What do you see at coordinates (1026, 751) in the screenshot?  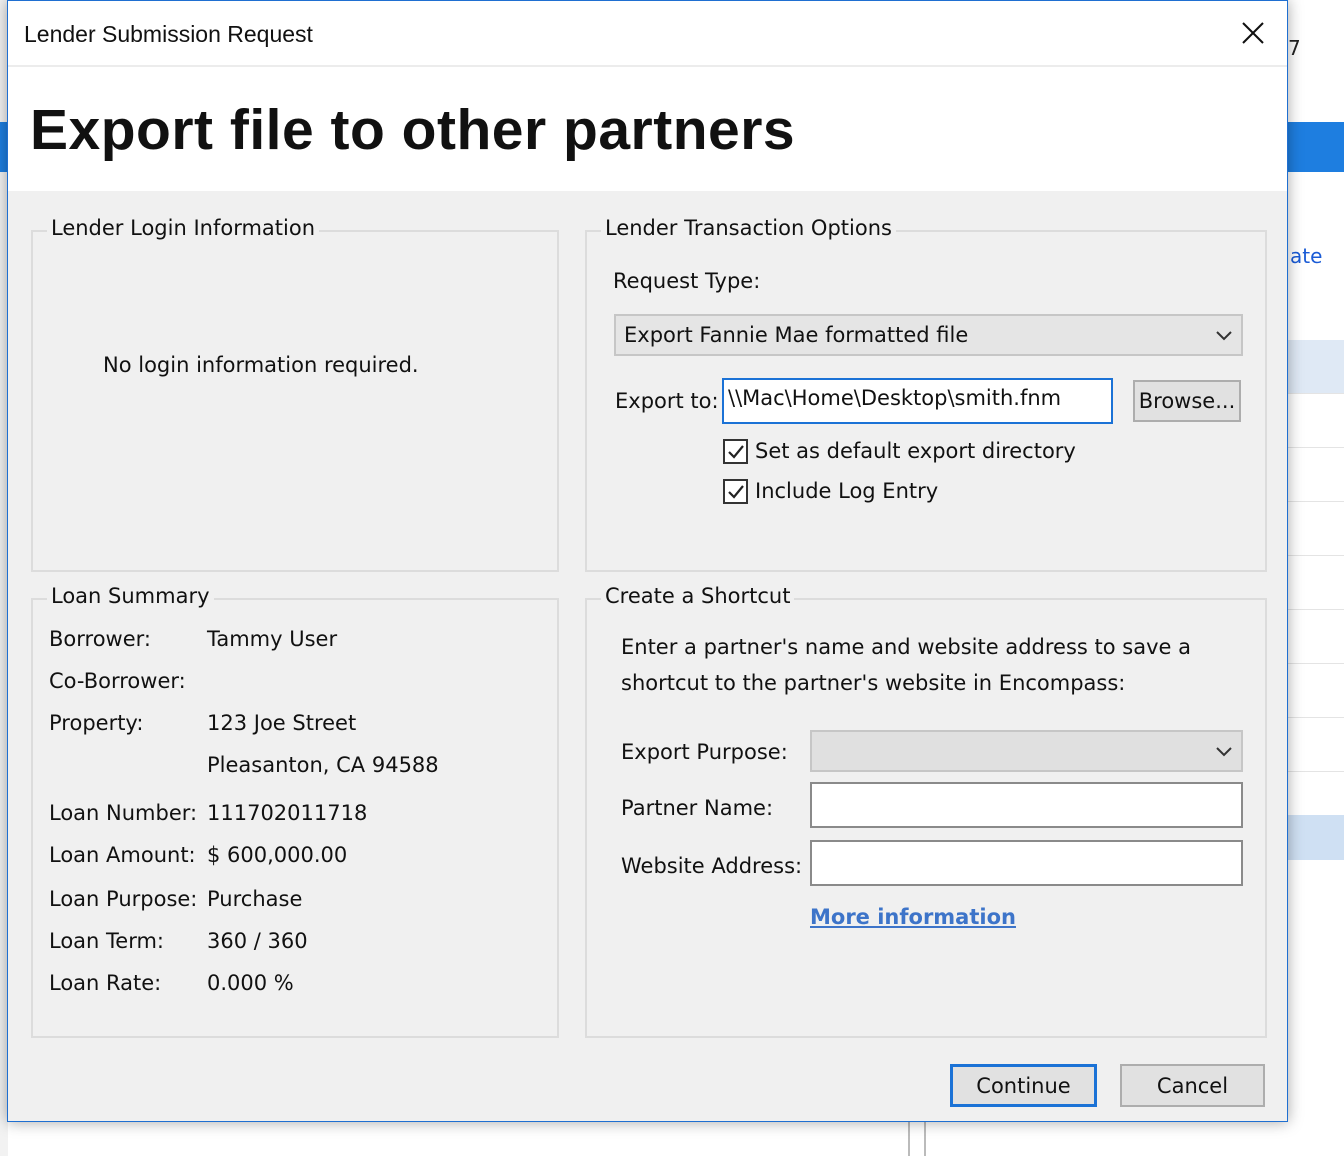 I see `export-purpose-dropdown` at bounding box center [1026, 751].